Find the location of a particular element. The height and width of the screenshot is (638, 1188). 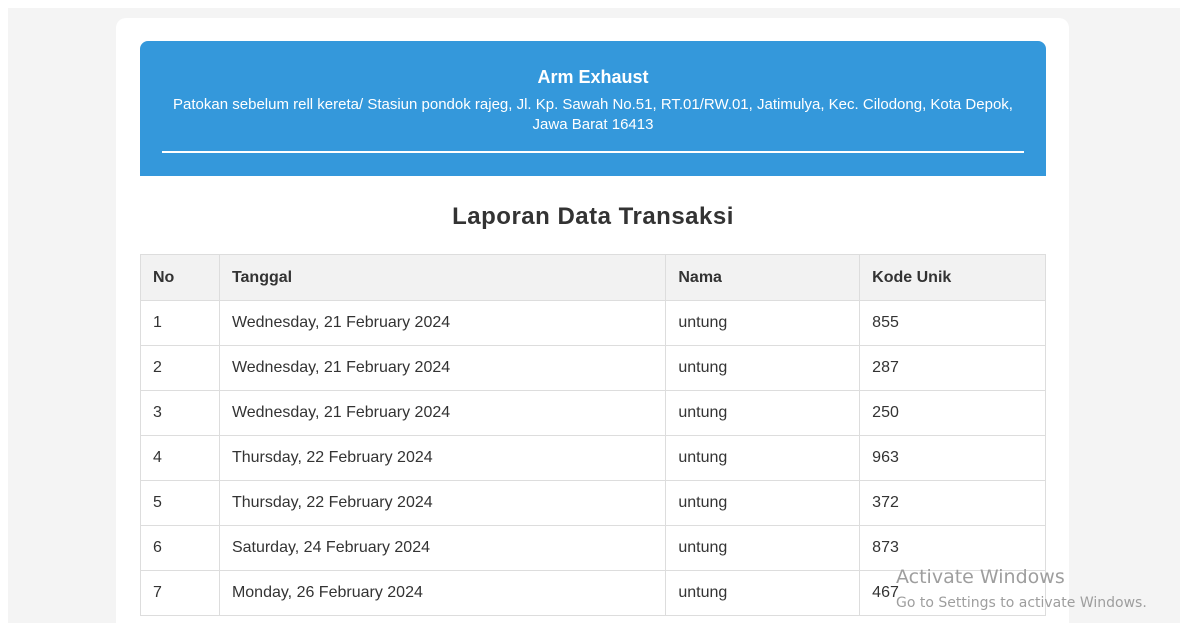

cell-tanggal: Saturday, 24 February 2024 is located at coordinates (442, 548).